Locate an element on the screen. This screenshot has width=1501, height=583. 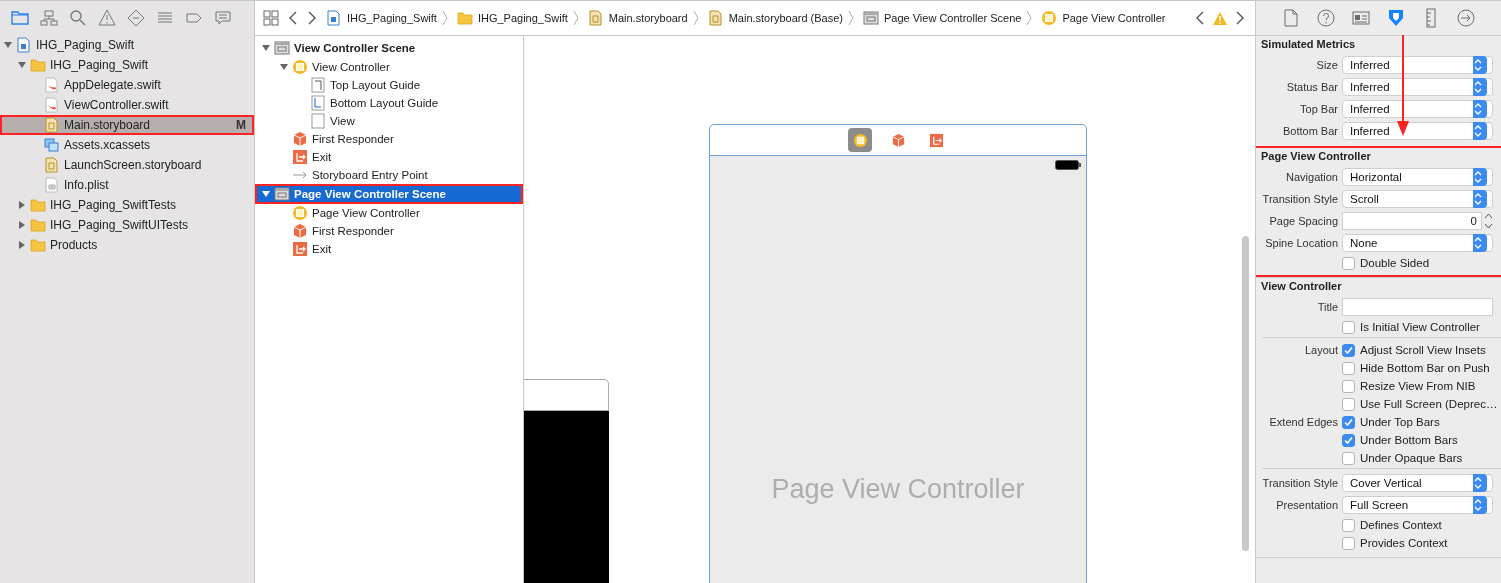
text-field is located at coordinates (1417, 307).